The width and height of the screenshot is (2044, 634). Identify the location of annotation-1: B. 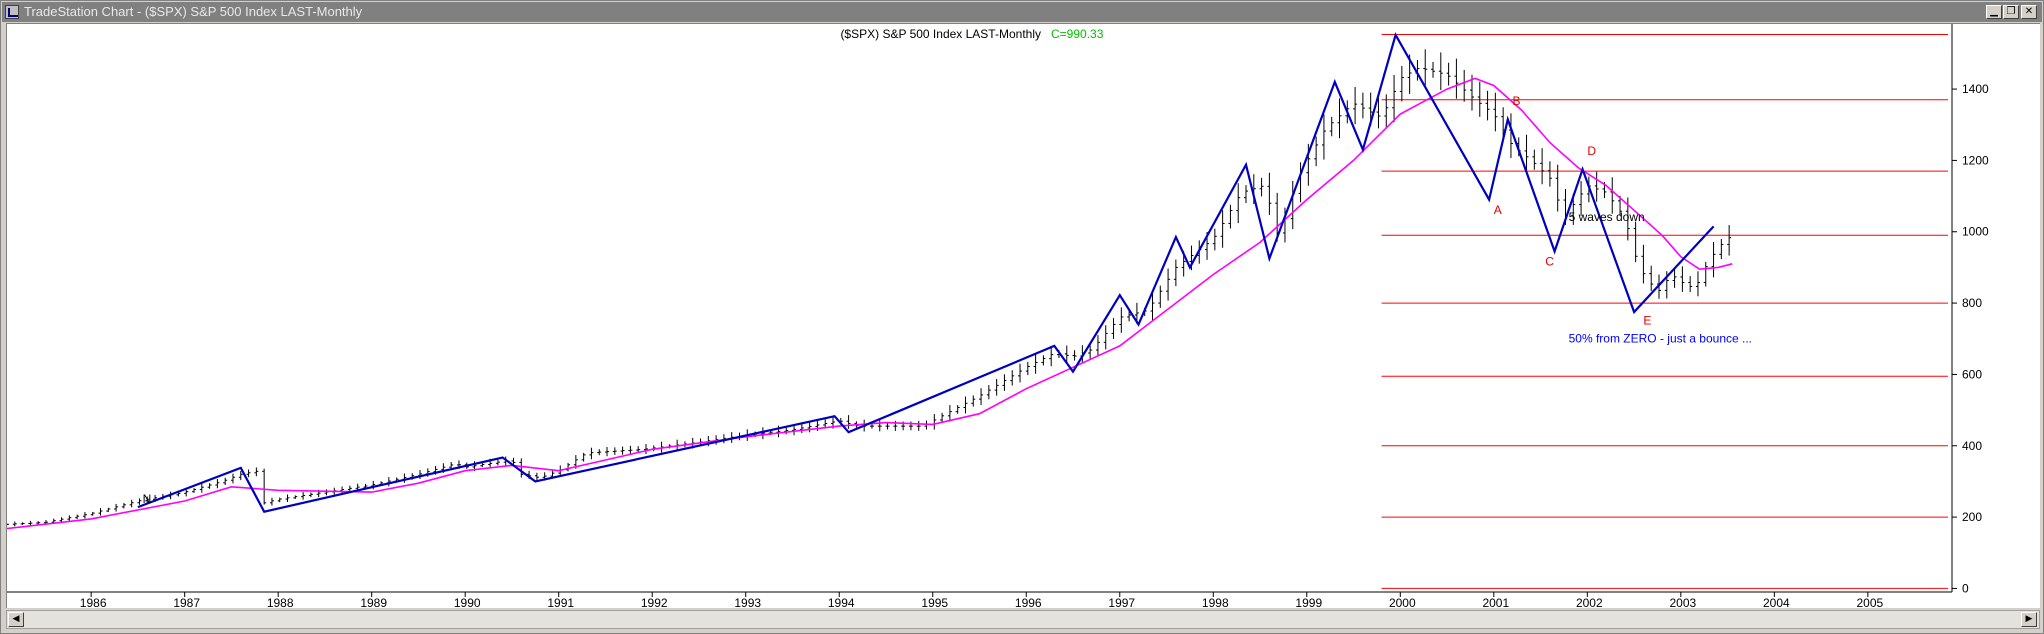
(1517, 101).